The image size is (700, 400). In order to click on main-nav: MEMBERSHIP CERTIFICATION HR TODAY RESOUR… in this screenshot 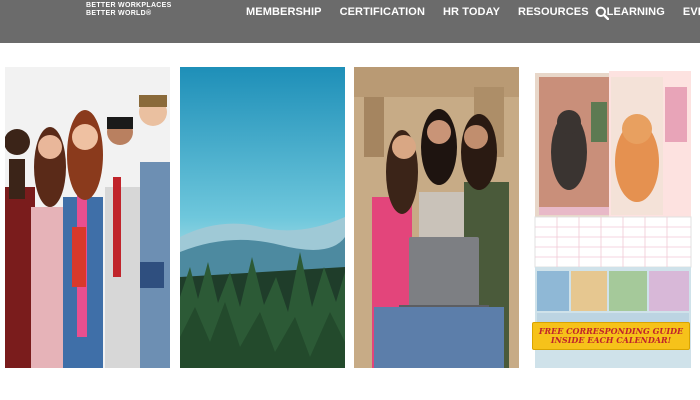, I will do `click(473, 13)`.